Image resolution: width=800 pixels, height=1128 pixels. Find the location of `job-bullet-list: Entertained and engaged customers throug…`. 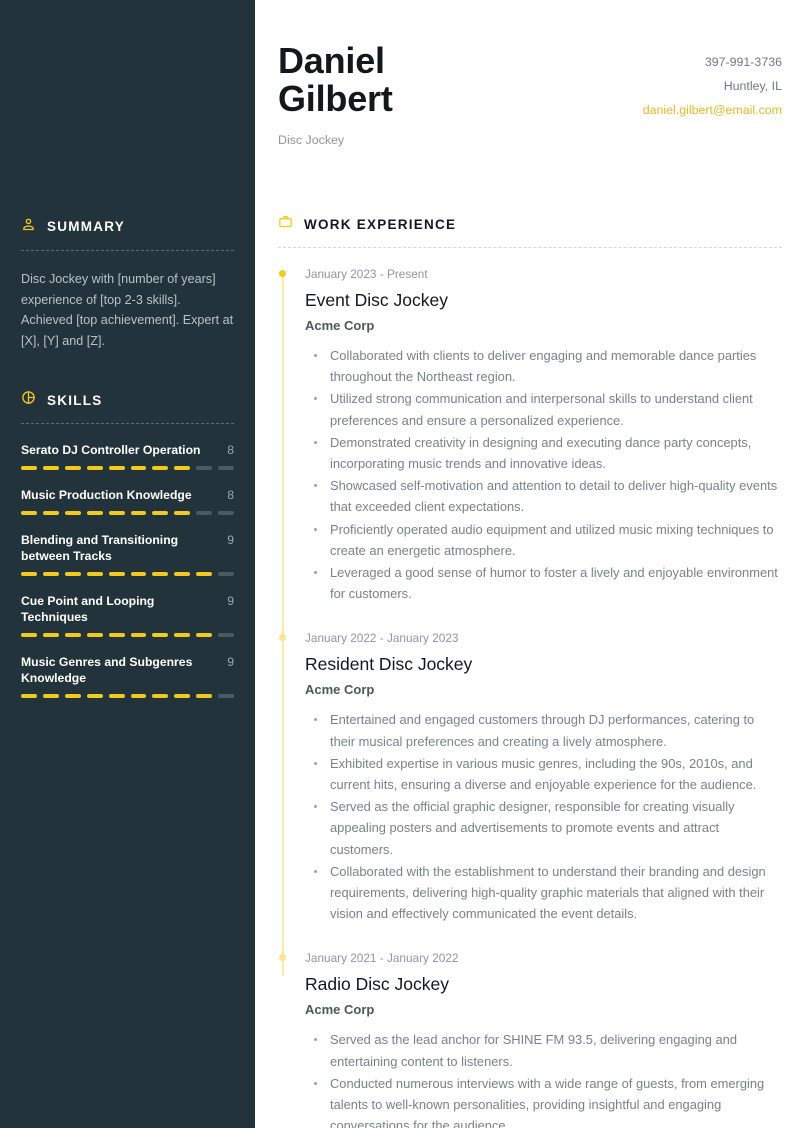

job-bullet-list: Entertained and engaged customers throug… is located at coordinates (543, 816).